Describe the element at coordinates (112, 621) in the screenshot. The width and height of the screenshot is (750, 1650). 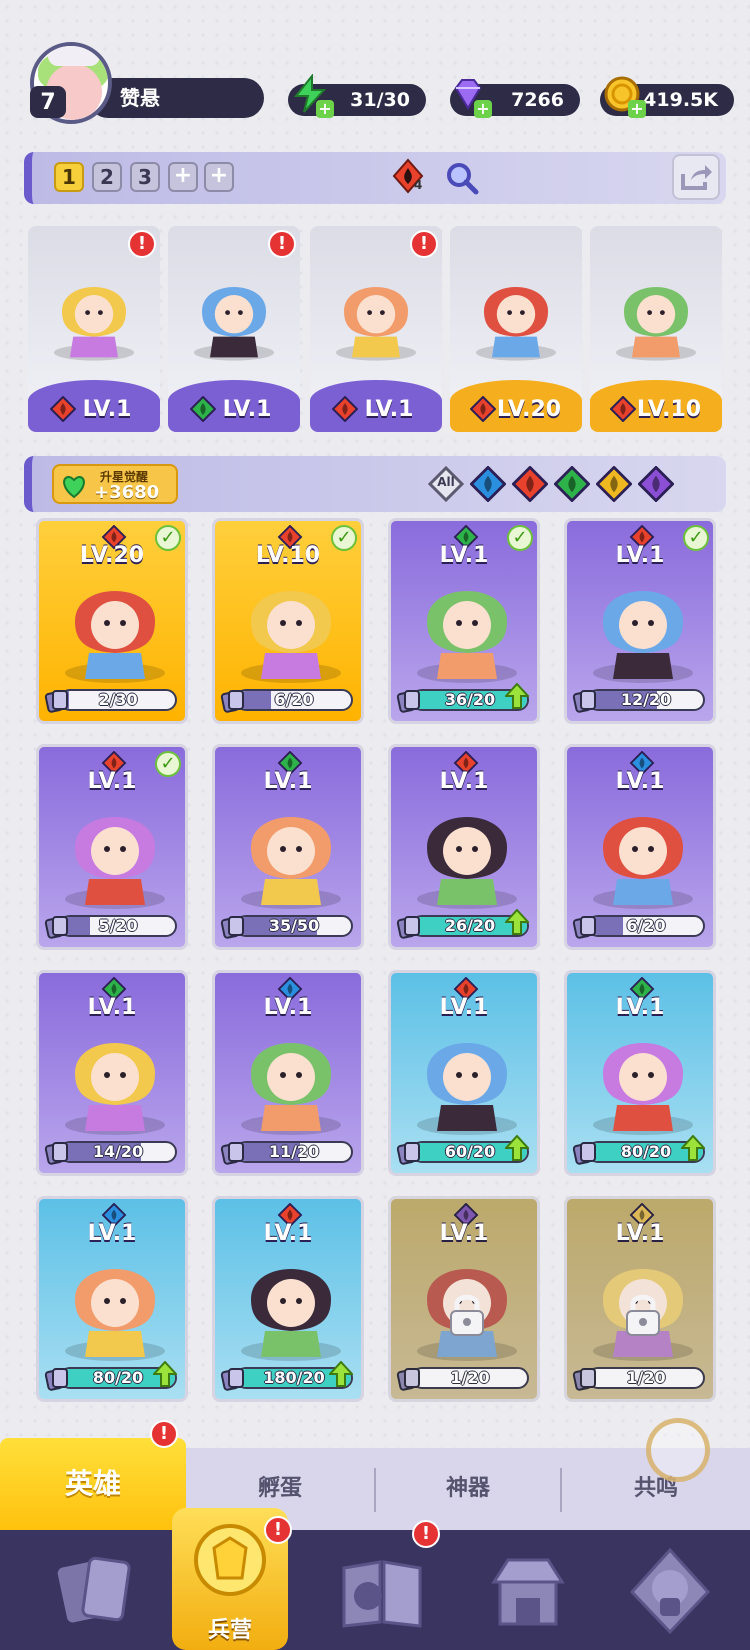
I see `hero-card: LV.20 2/30 ✓` at that location.